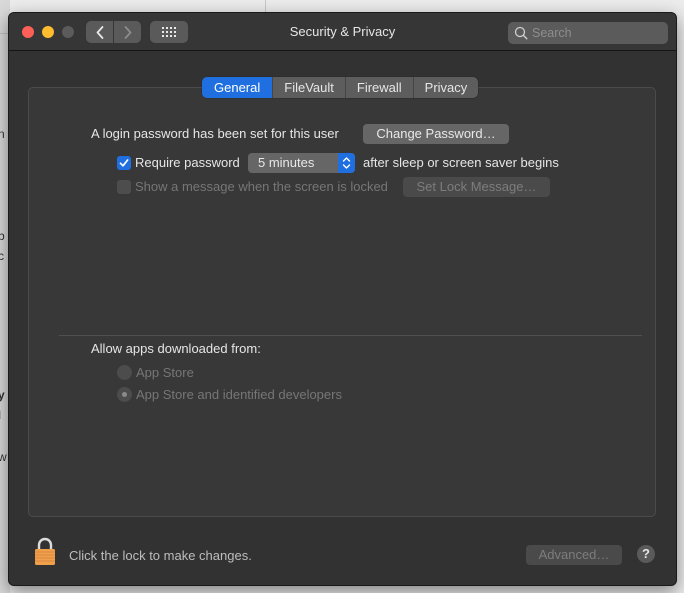  I want to click on show-message-checkbox, so click(124, 187).